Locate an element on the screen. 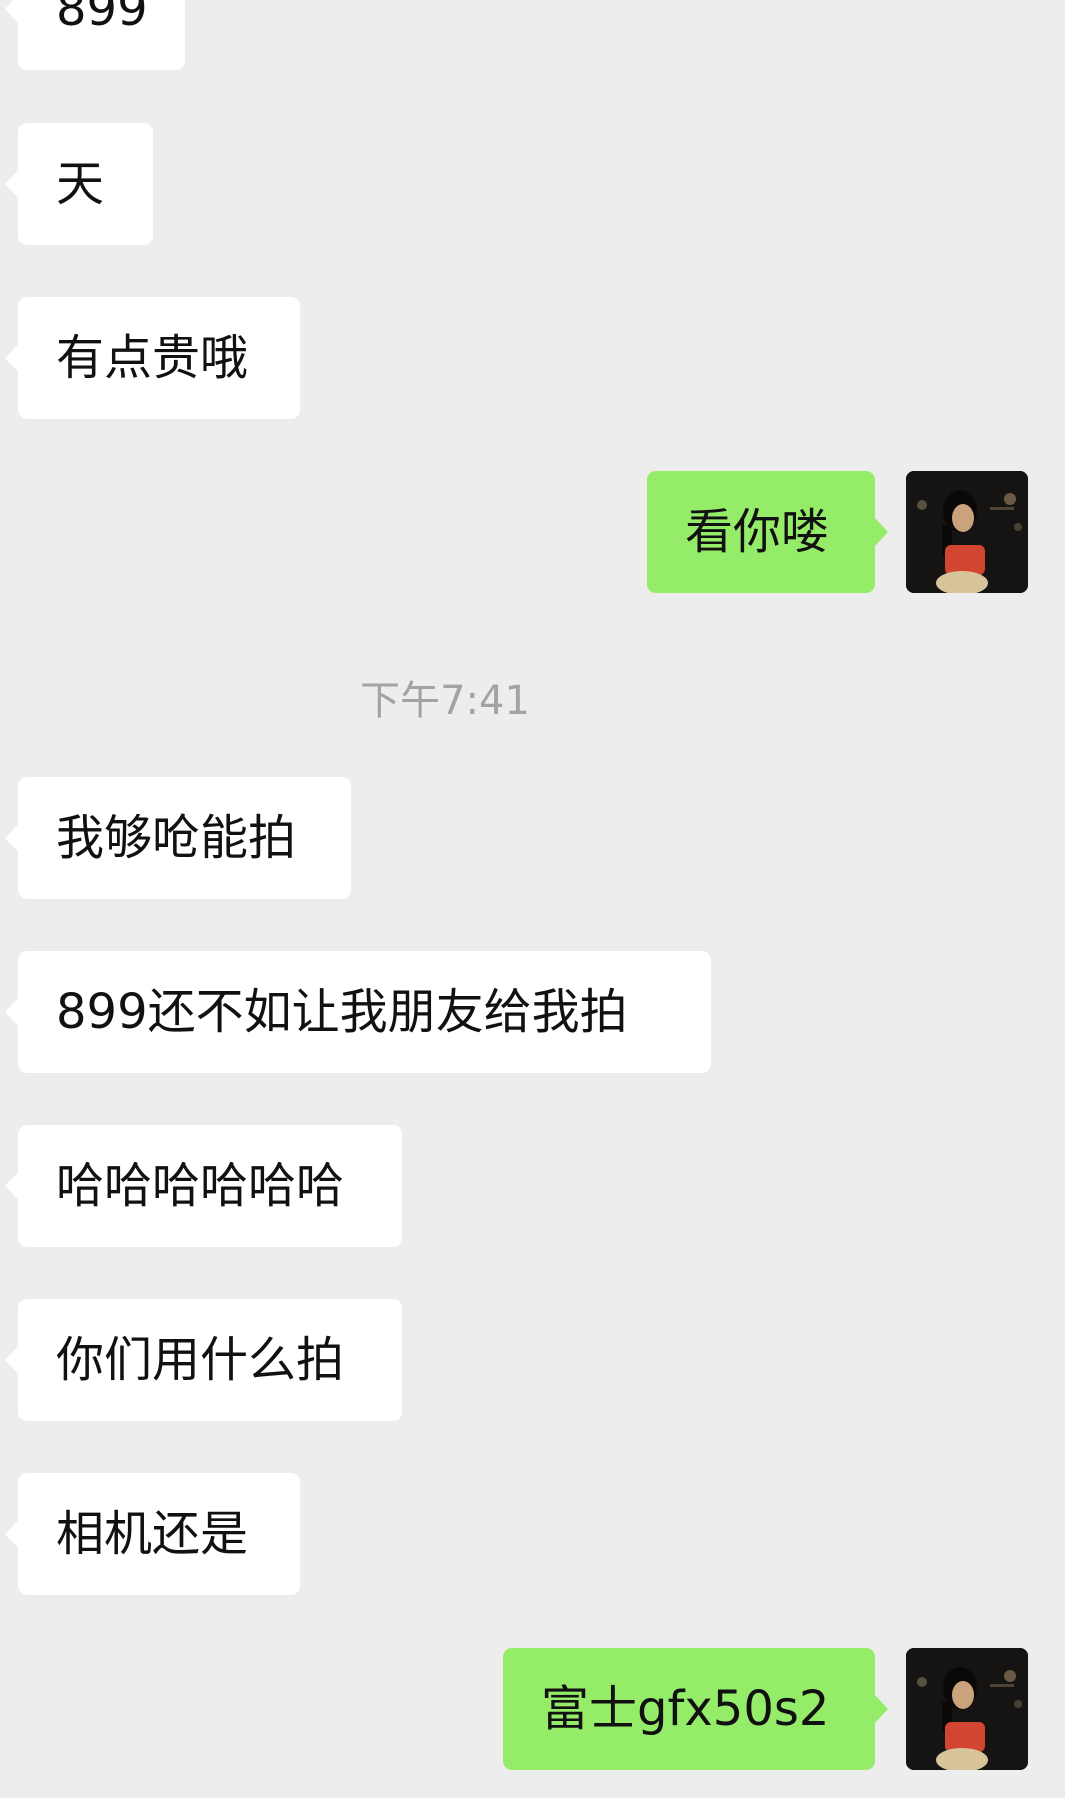  incoming-message-bubble: 天 is located at coordinates (79, 184).